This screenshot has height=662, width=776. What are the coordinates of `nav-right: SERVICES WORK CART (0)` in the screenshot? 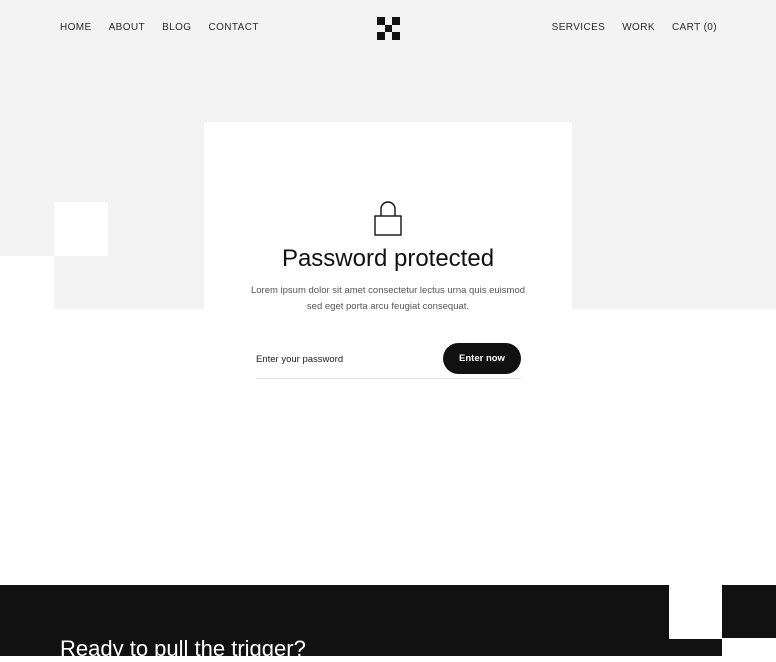 It's located at (634, 27).